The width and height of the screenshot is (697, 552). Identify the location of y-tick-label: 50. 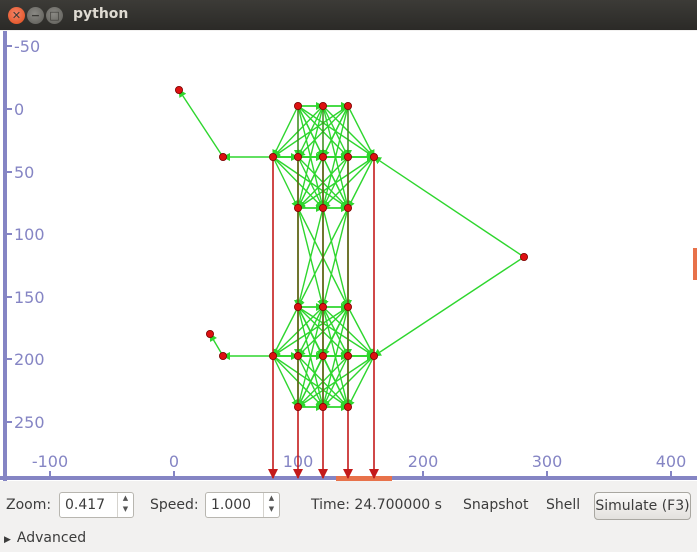
(24, 172).